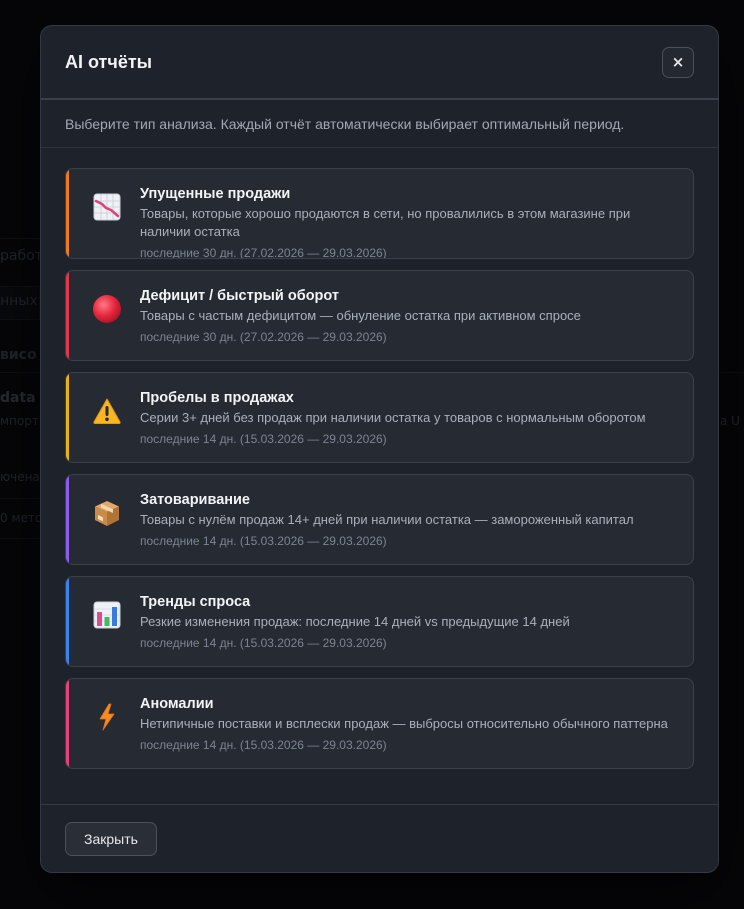  What do you see at coordinates (195, 602) in the screenshot?
I see `card-title: Тренды спроса` at bounding box center [195, 602].